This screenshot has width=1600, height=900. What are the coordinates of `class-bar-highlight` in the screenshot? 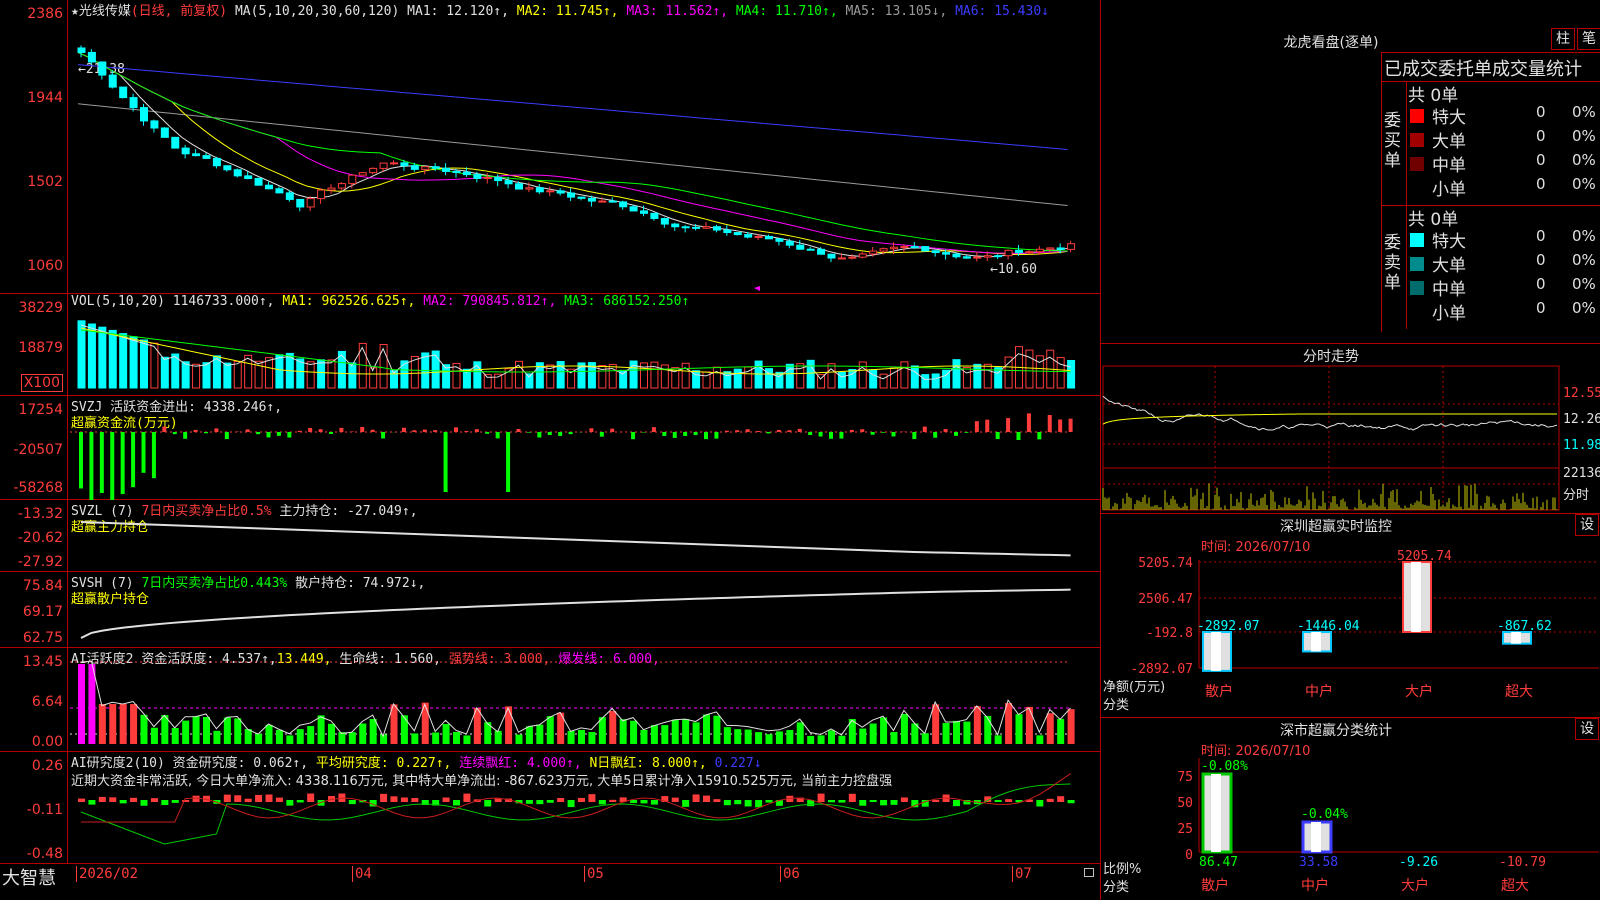 It's located at (1316, 837).